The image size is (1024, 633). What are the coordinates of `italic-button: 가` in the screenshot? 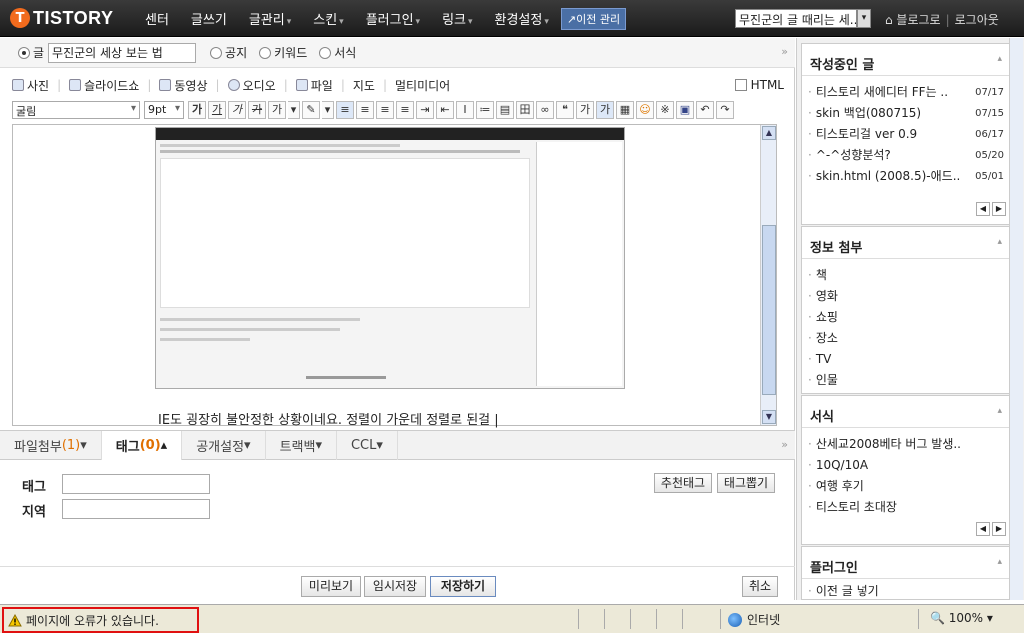 It's located at (237, 110).